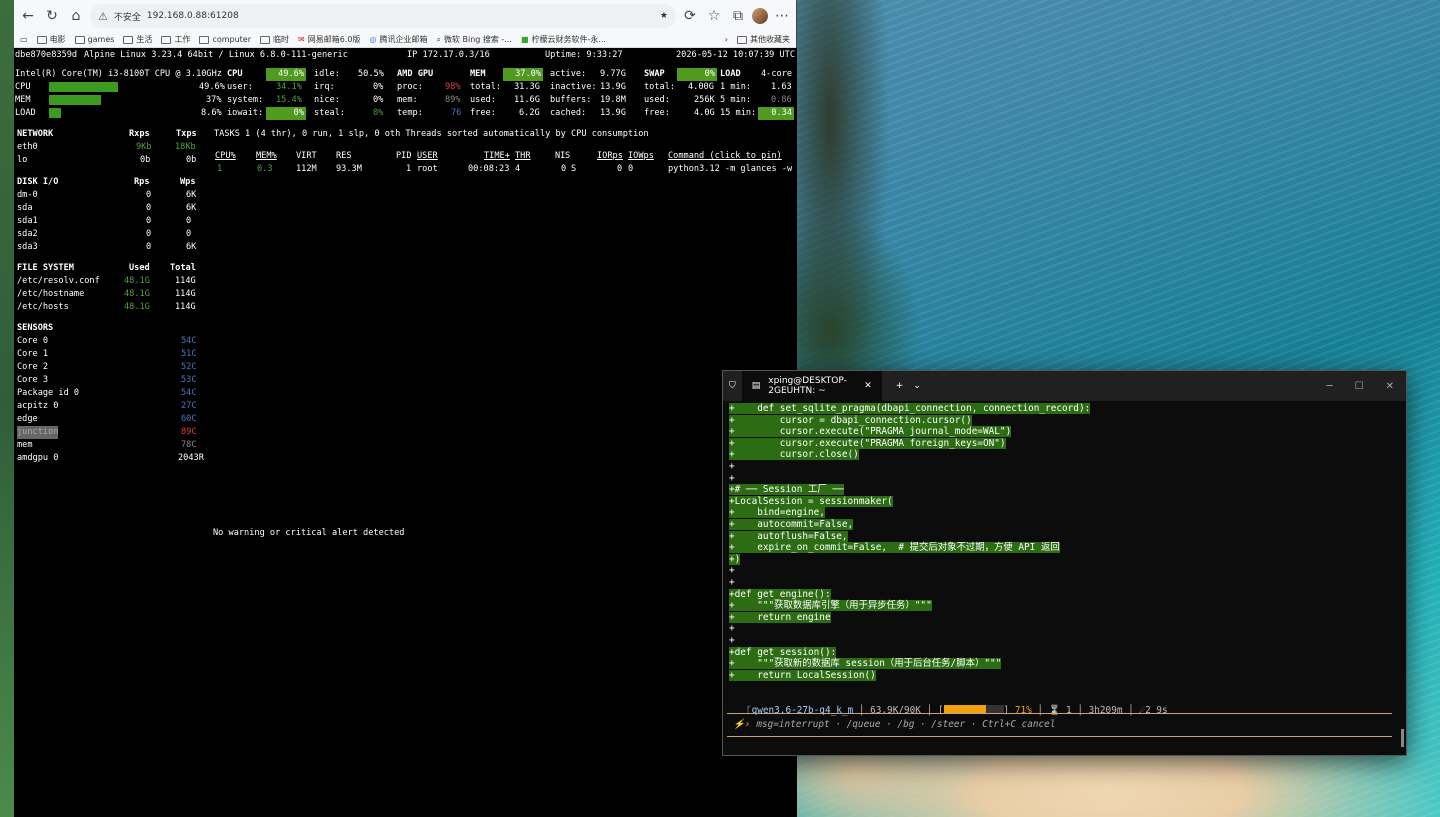  I want to click on proc-header-cpu-: CPU%, so click(225, 156).